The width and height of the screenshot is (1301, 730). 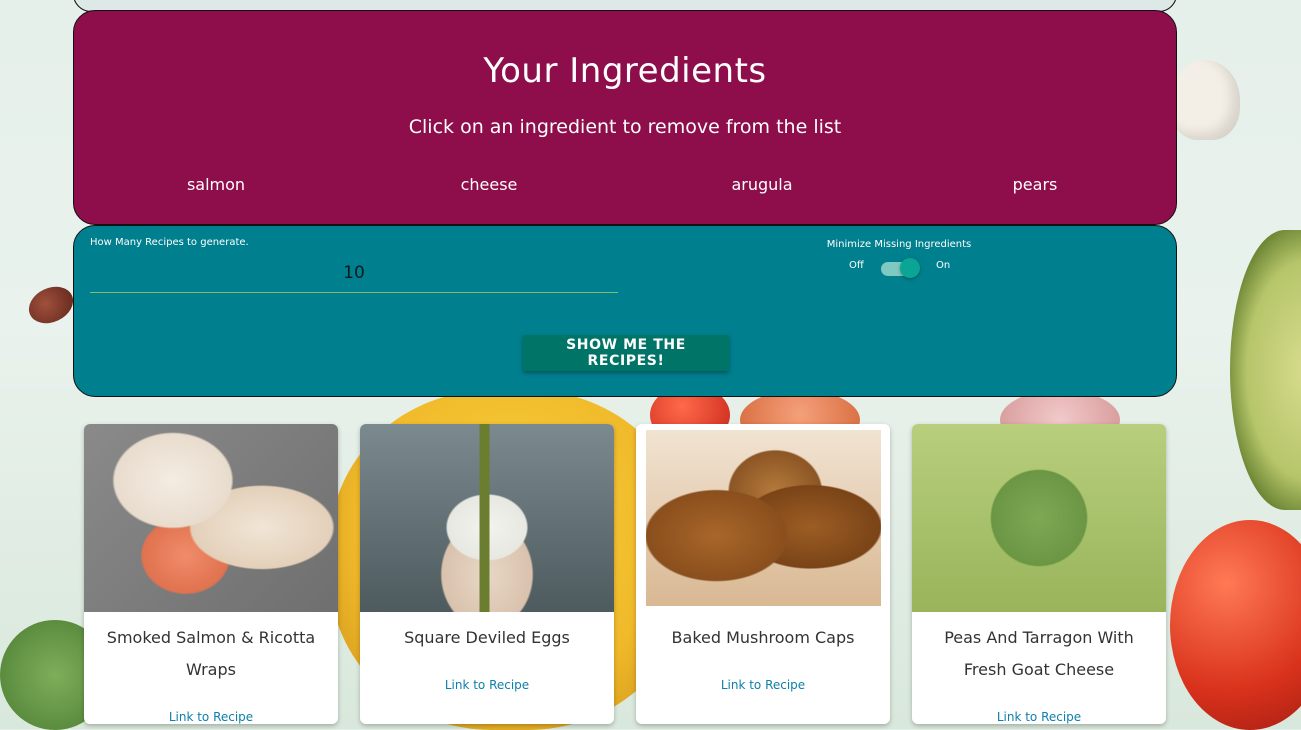 What do you see at coordinates (626, 353) in the screenshot?
I see `show-recipes-button: SHOW ME THE RECIPES!` at bounding box center [626, 353].